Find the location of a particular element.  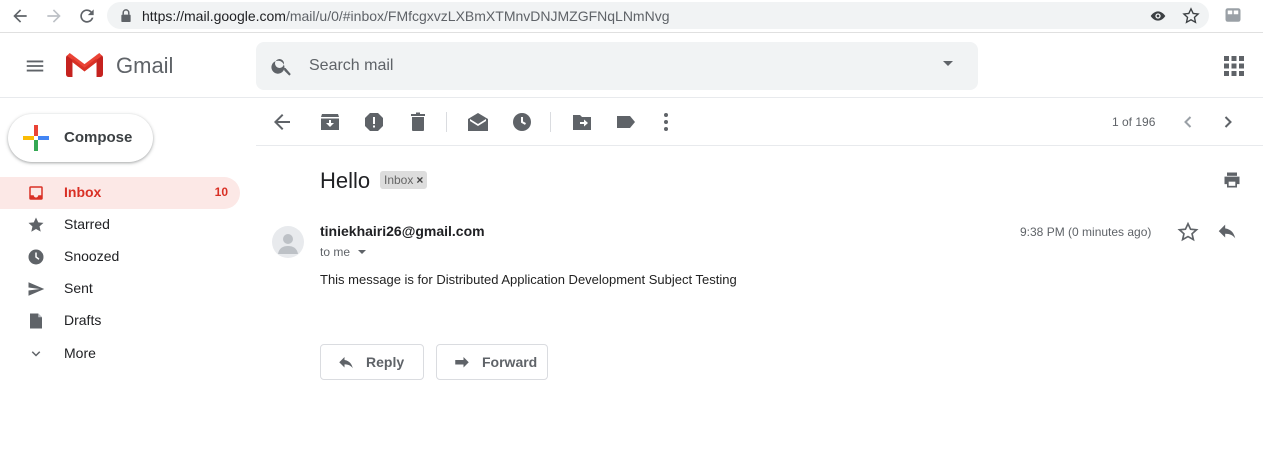

reload-icon is located at coordinates (87, 16).